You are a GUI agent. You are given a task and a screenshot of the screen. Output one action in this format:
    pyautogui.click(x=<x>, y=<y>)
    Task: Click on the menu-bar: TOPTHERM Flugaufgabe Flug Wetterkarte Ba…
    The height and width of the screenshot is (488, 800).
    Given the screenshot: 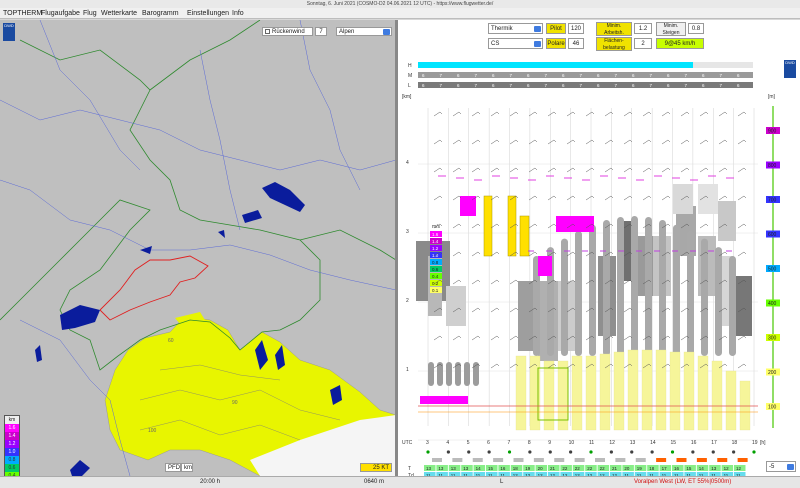 What is the action you would take?
    pyautogui.click(x=400, y=13)
    